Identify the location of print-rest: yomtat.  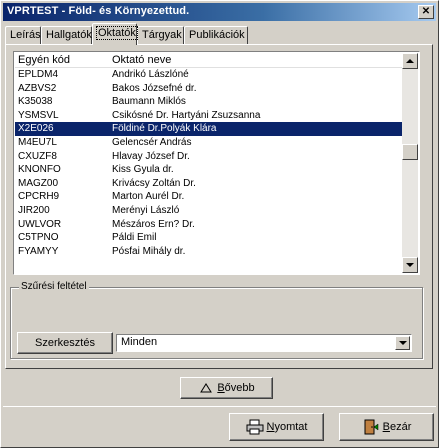
(291, 427).